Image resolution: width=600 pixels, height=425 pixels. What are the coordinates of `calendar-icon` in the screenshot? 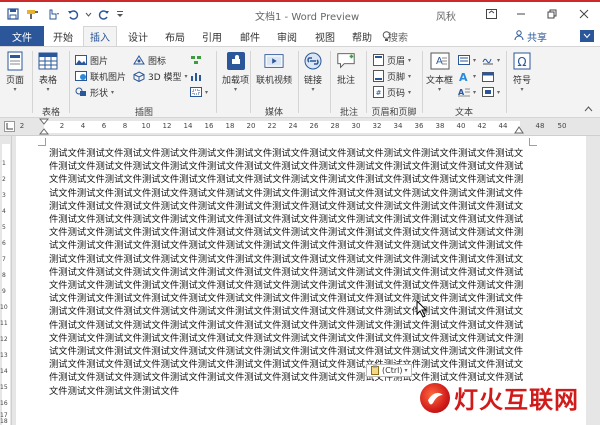 It's located at (488, 76).